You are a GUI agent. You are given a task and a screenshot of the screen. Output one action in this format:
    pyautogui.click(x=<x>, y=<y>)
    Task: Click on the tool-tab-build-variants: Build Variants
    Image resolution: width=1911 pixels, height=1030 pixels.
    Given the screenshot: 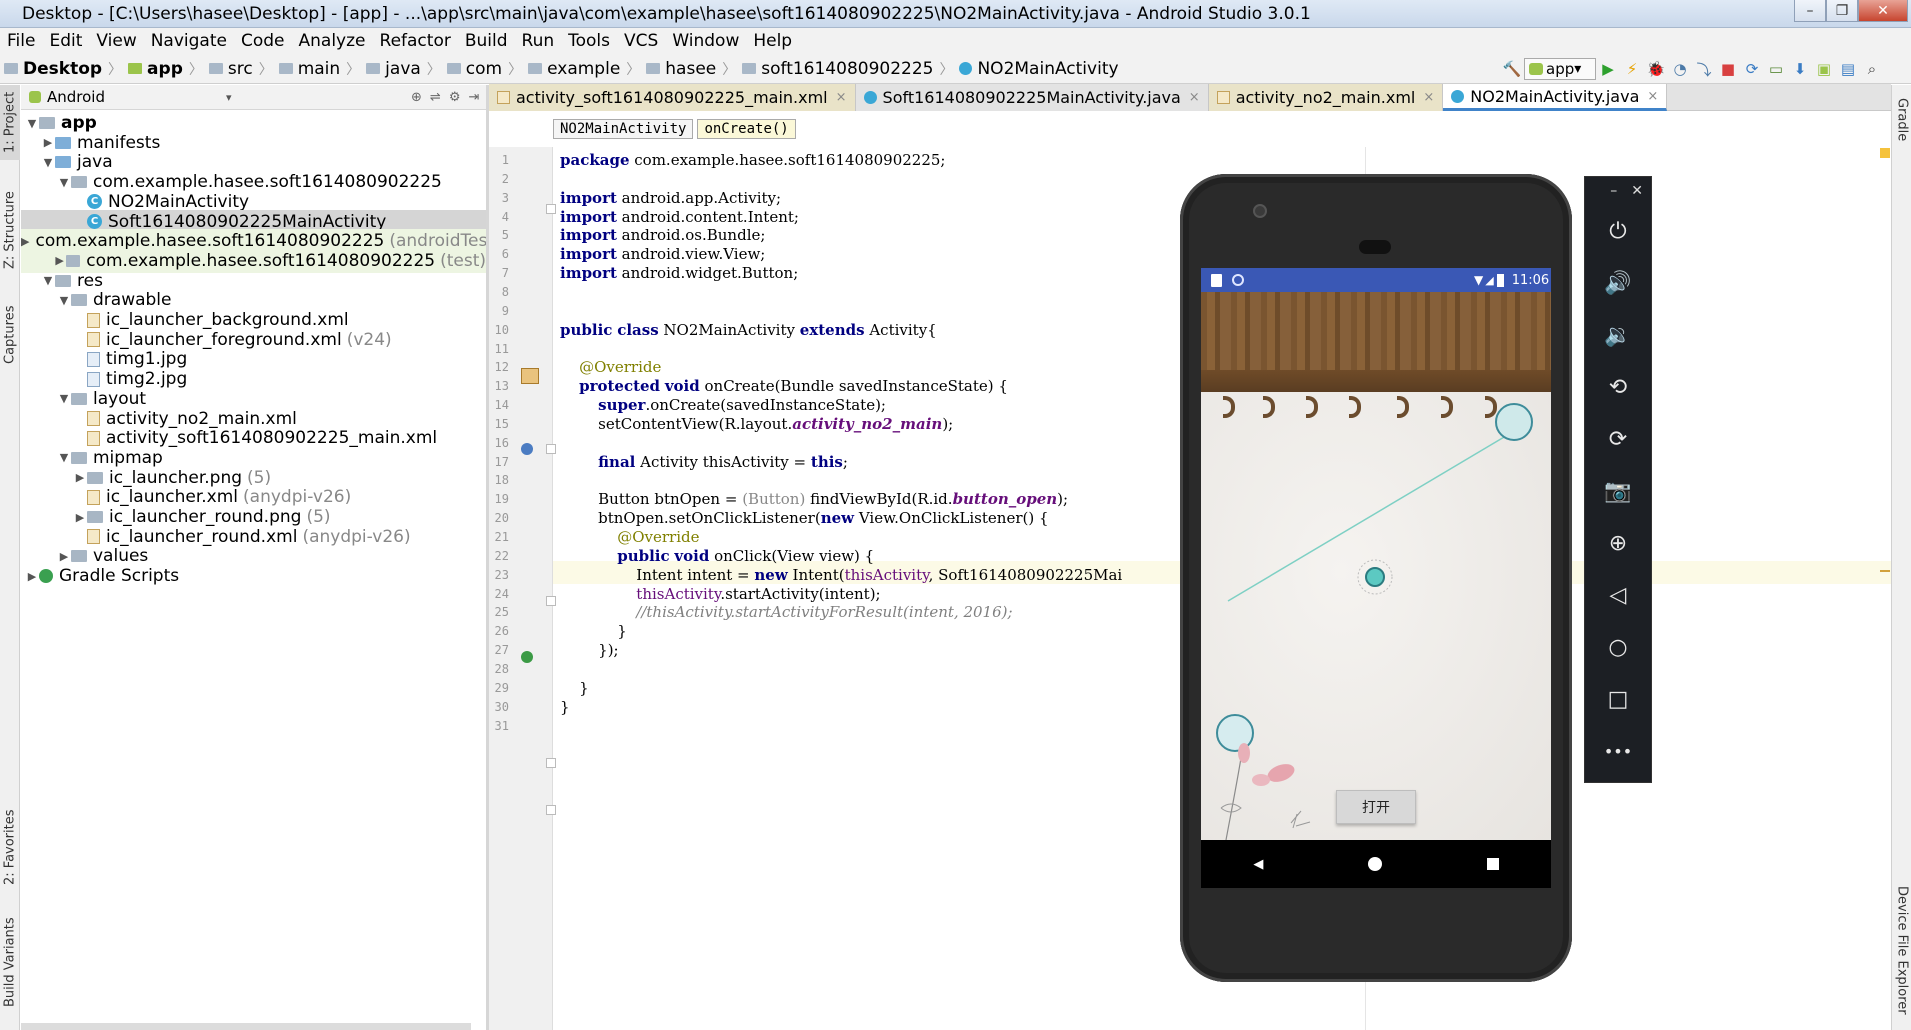 What is the action you would take?
    pyautogui.click(x=10, y=962)
    